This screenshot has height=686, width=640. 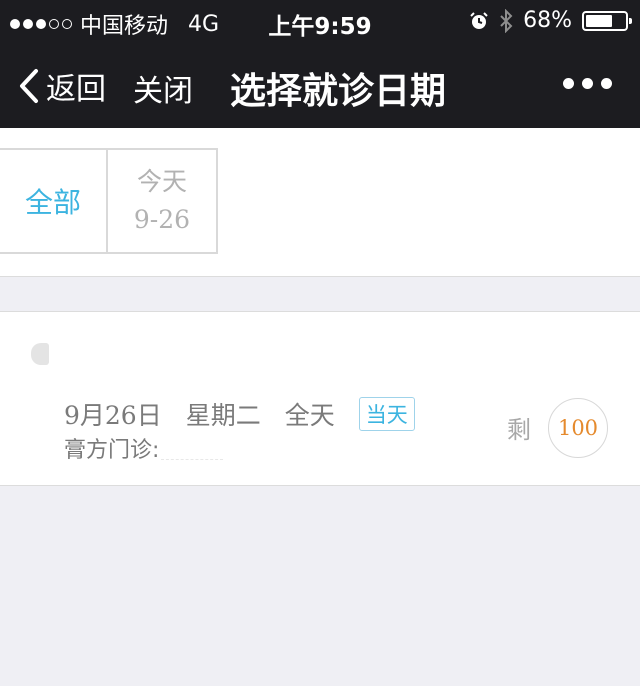 I want to click on status-right: 68%, so click(x=550, y=20).